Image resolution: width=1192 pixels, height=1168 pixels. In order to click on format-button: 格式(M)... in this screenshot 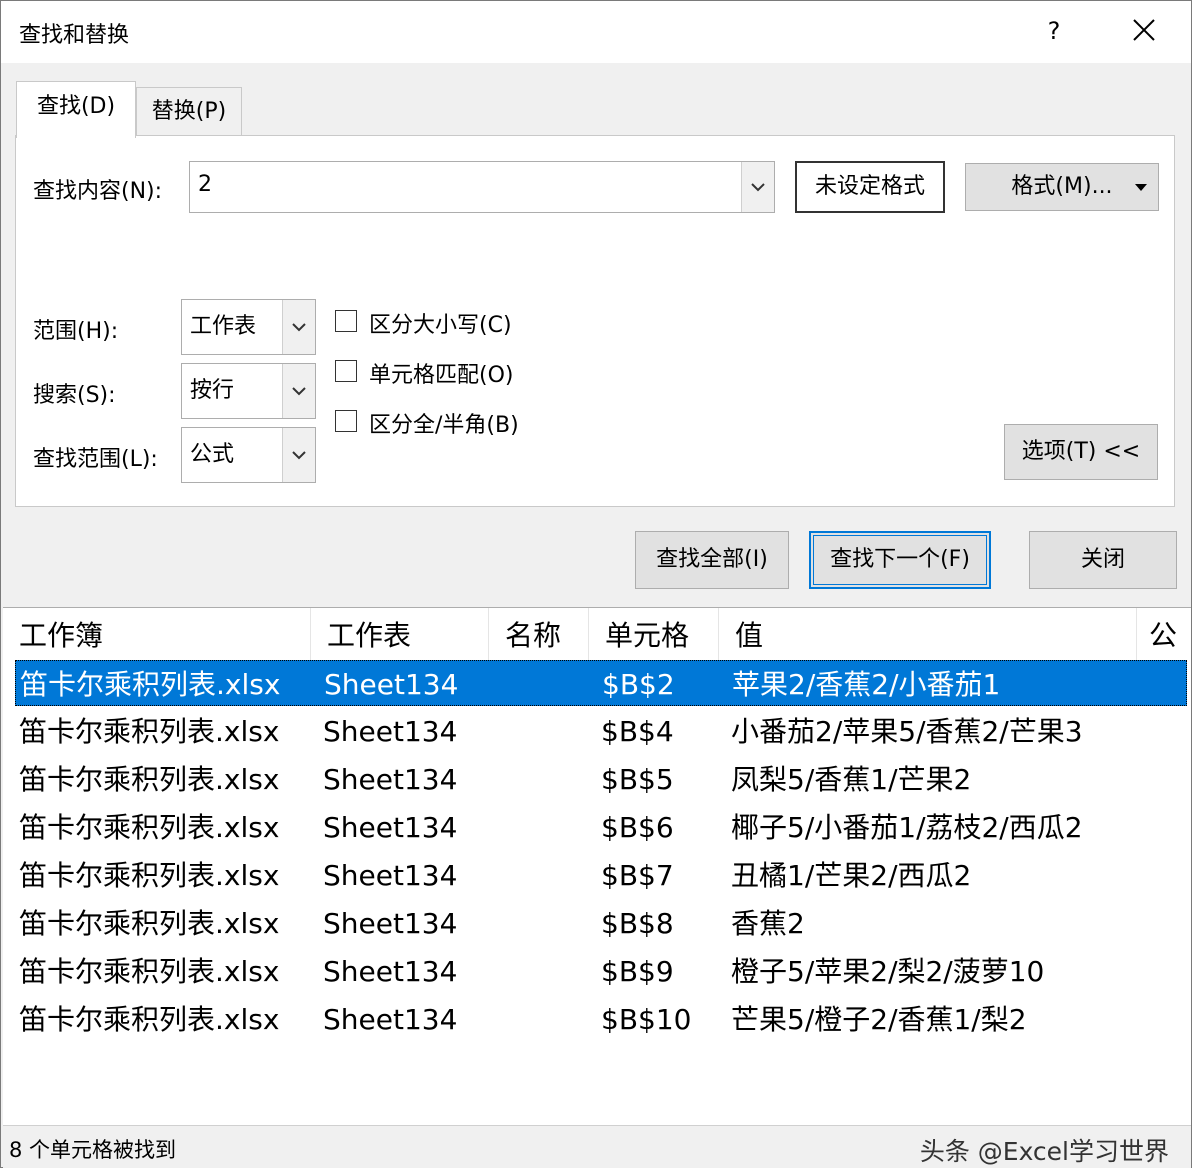, I will do `click(1062, 187)`.